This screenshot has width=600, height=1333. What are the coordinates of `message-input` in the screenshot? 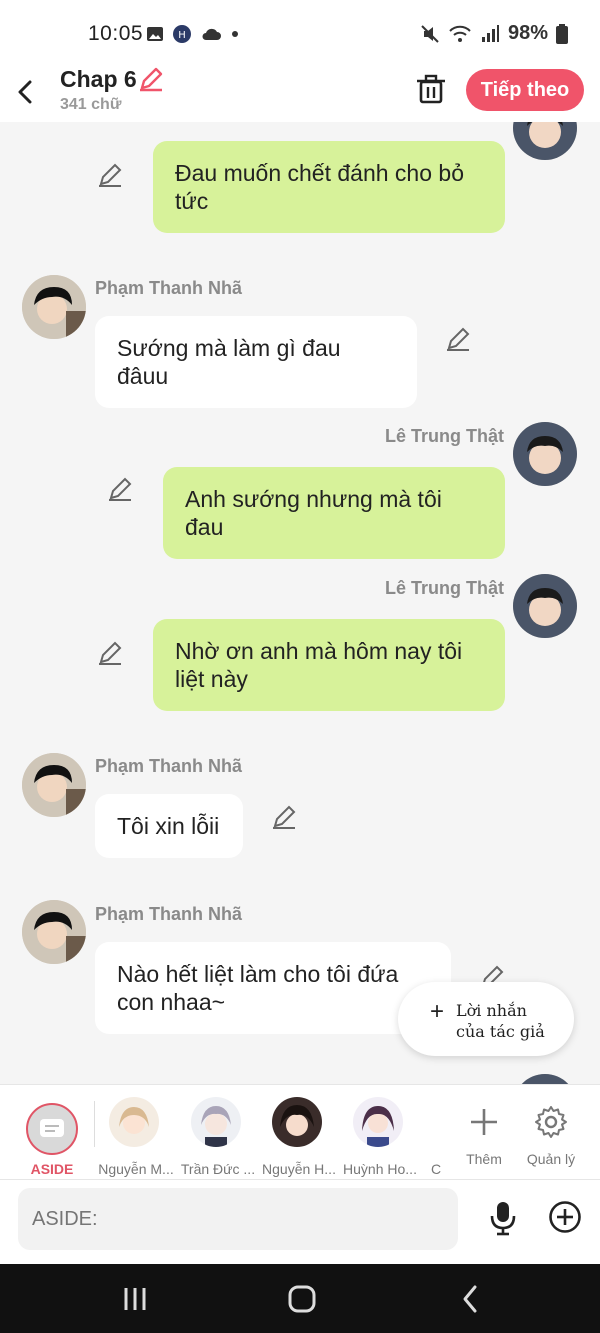 It's located at (238, 1219).